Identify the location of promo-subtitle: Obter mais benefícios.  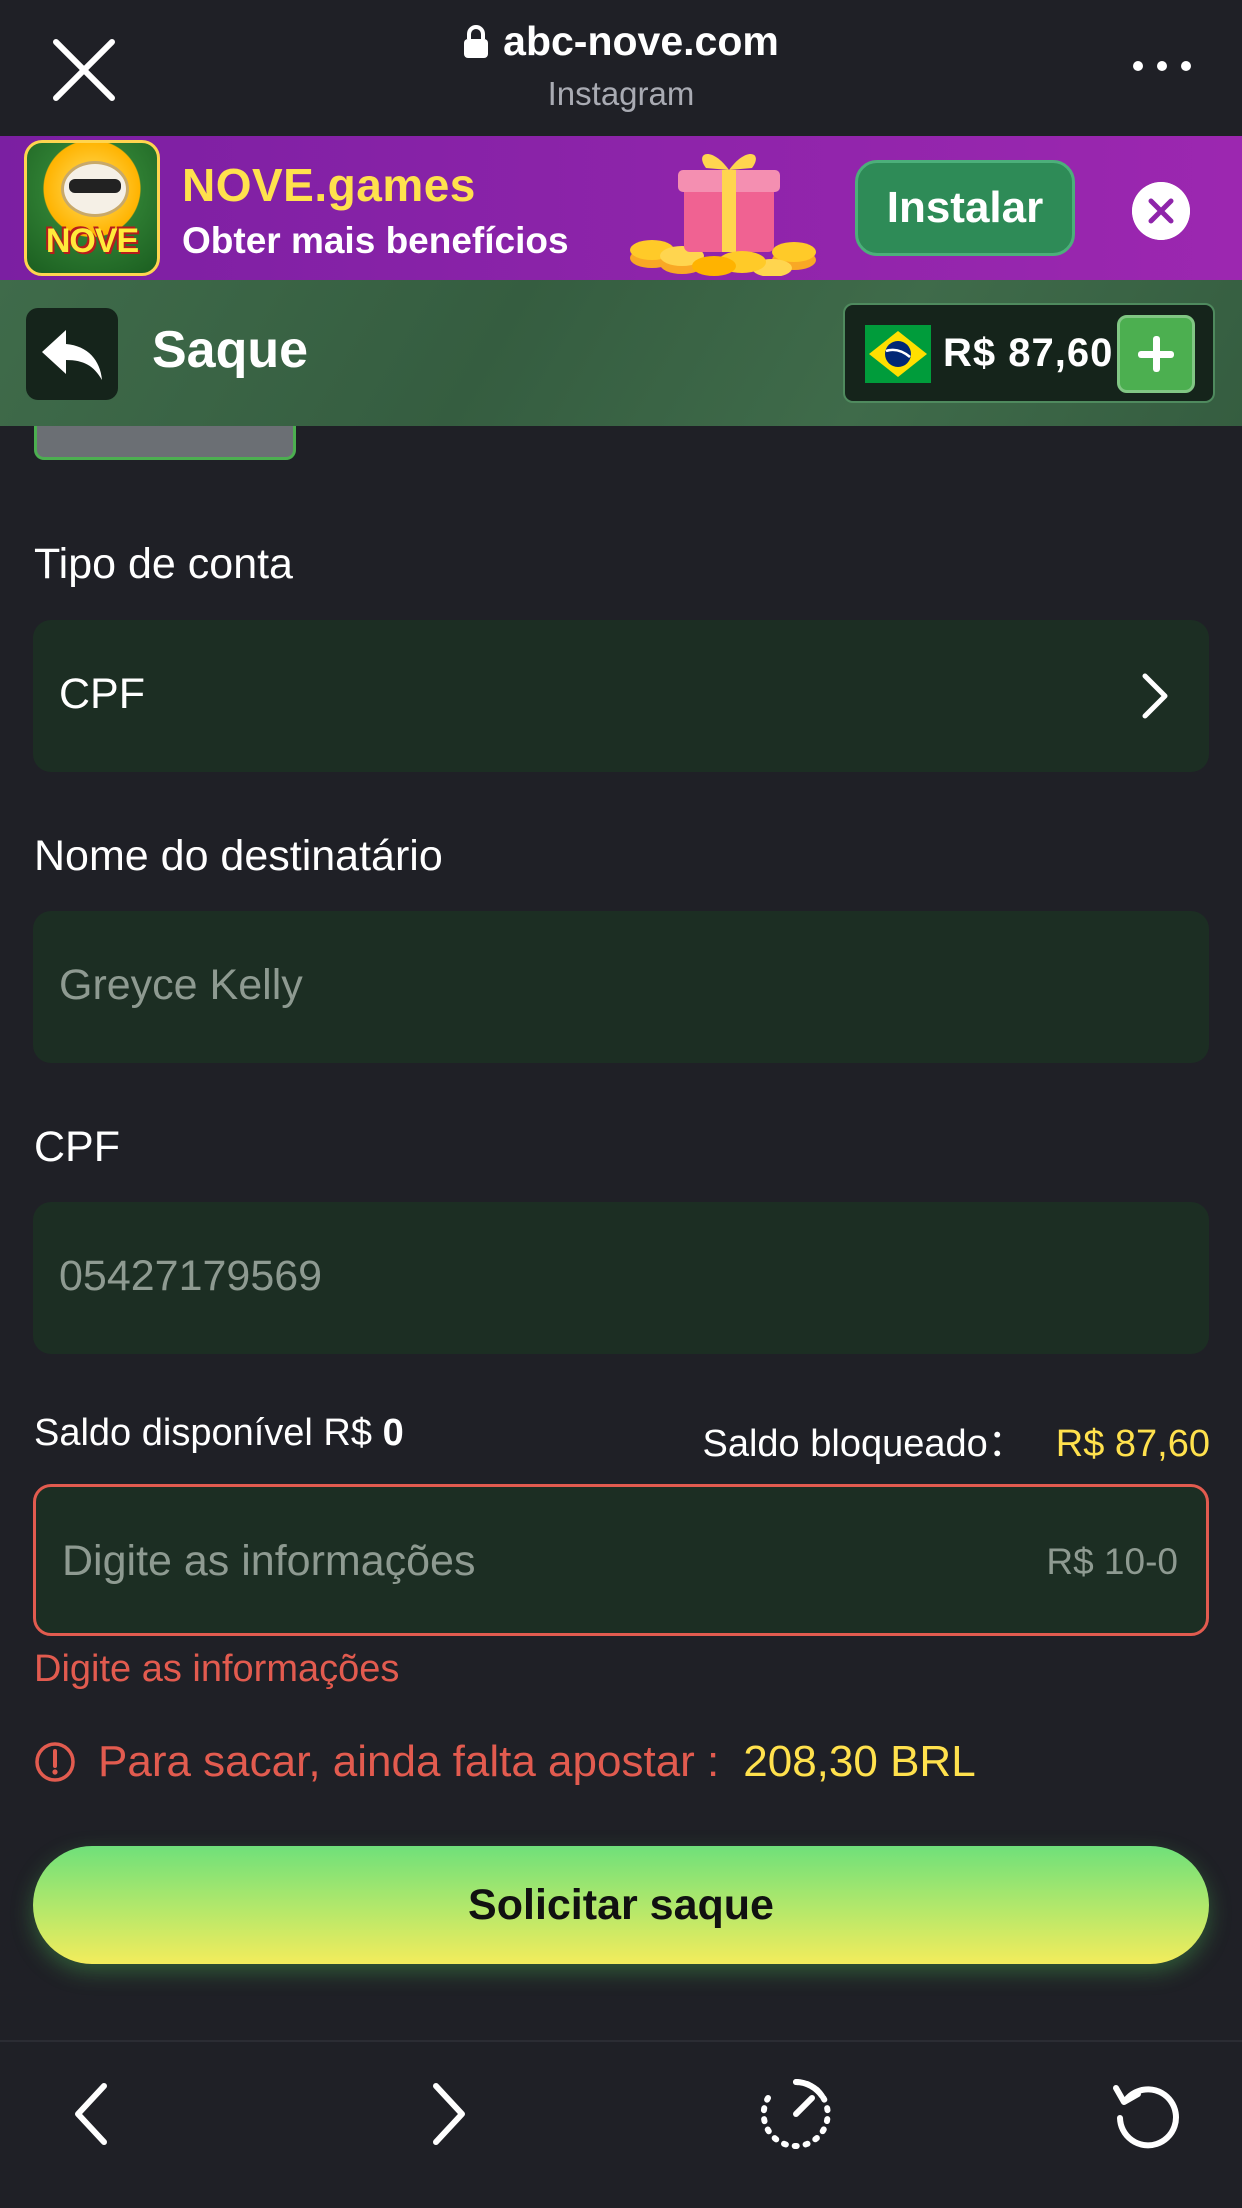
(375, 240).